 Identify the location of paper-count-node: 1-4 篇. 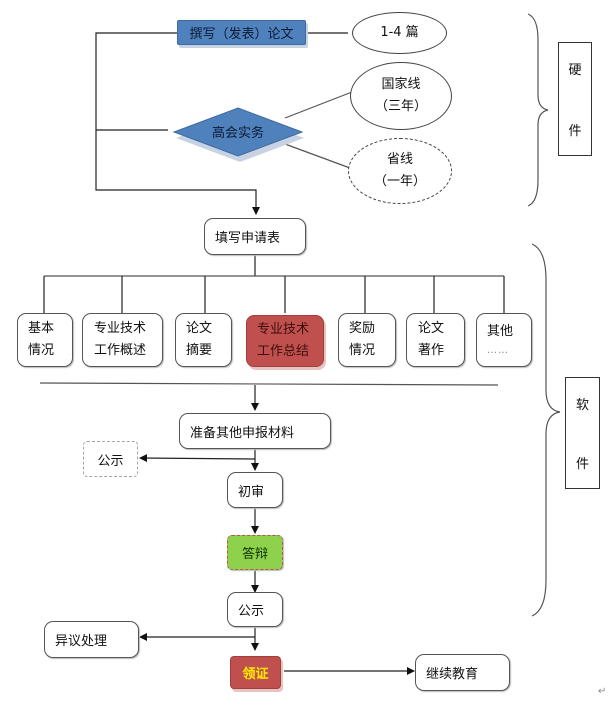
(399, 33).